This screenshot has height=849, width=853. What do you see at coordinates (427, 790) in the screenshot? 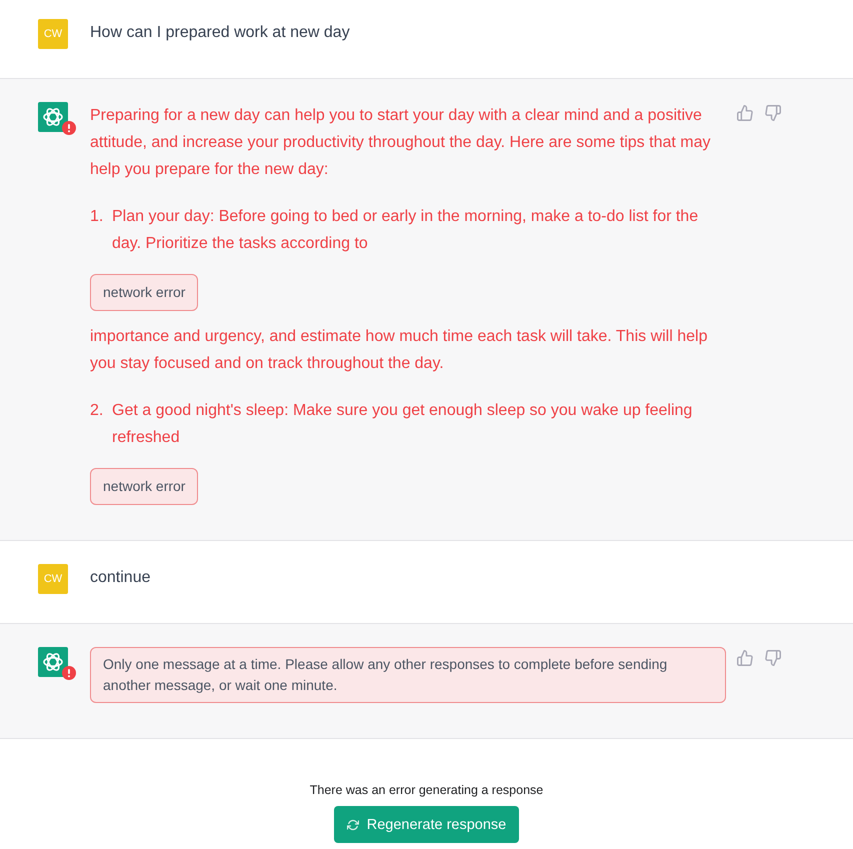
I see `error-status-text: There was an error generating a response` at bounding box center [427, 790].